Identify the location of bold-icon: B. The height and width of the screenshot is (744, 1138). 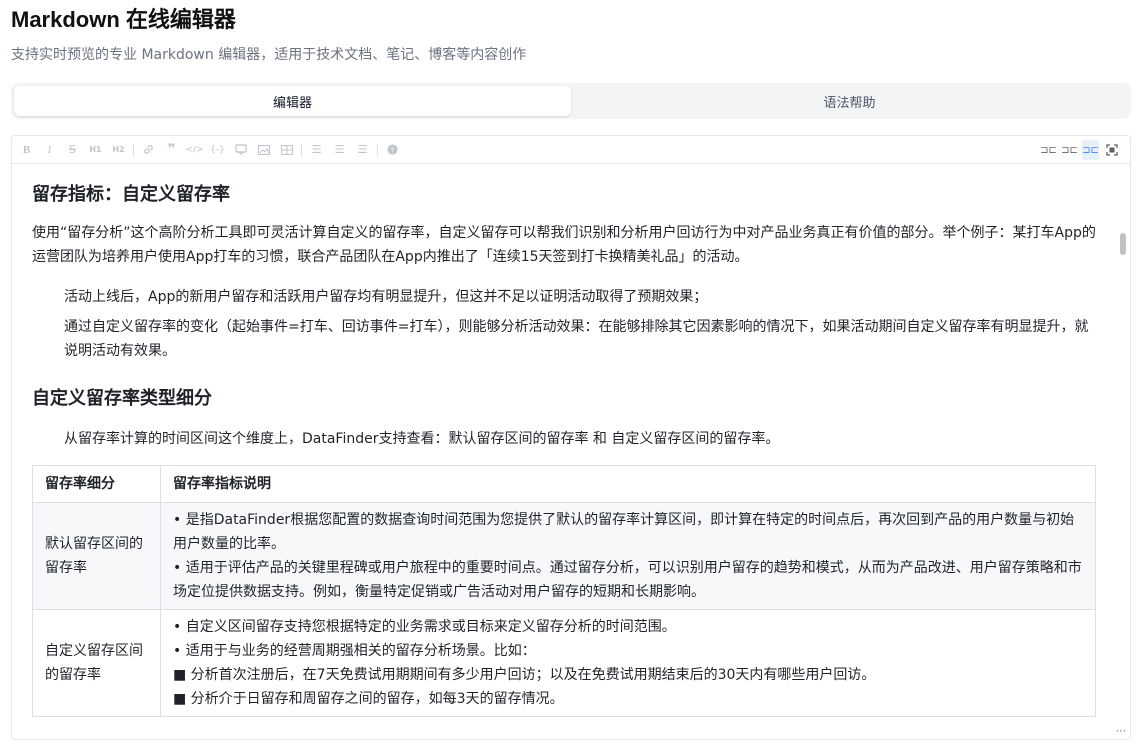
(26, 150).